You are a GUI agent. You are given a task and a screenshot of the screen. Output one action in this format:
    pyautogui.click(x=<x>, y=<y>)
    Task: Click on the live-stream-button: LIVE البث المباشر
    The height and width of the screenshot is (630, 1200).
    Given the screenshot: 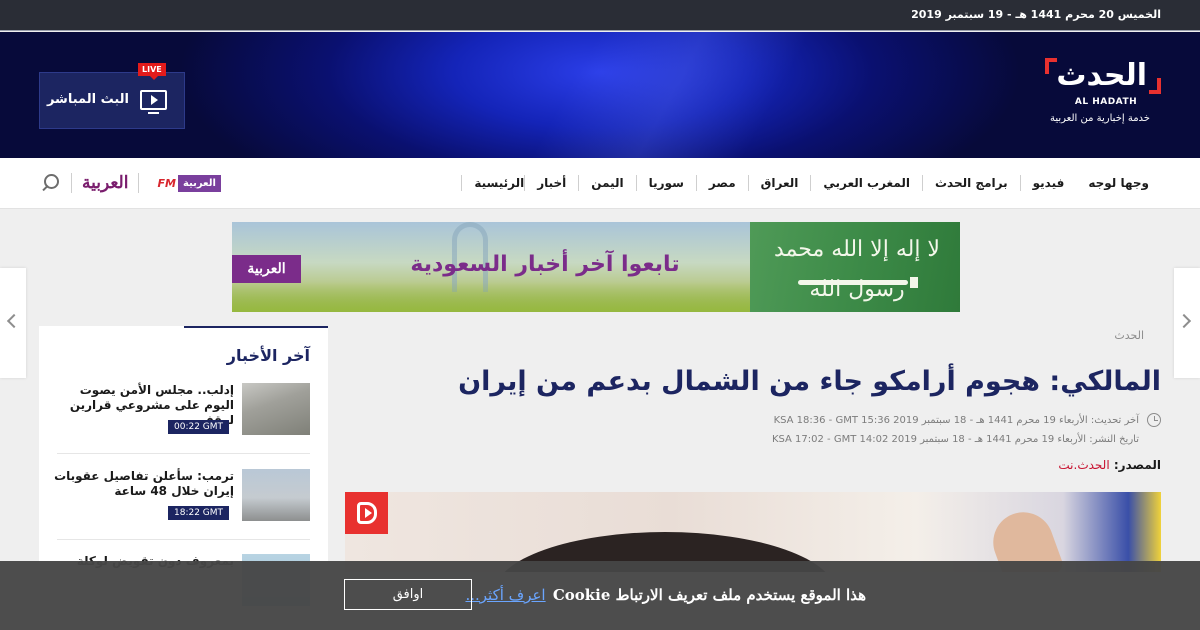 What is the action you would take?
    pyautogui.click(x=112, y=96)
    